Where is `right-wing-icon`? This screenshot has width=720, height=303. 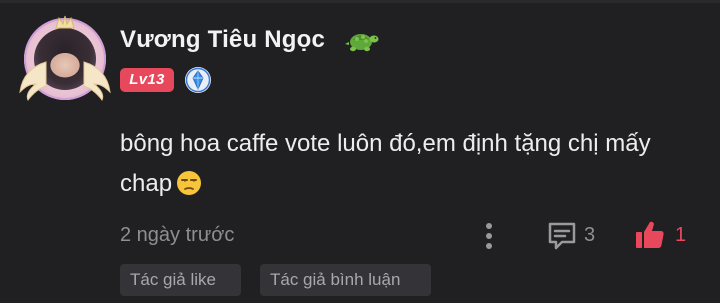
right-wing-icon is located at coordinates (97, 81).